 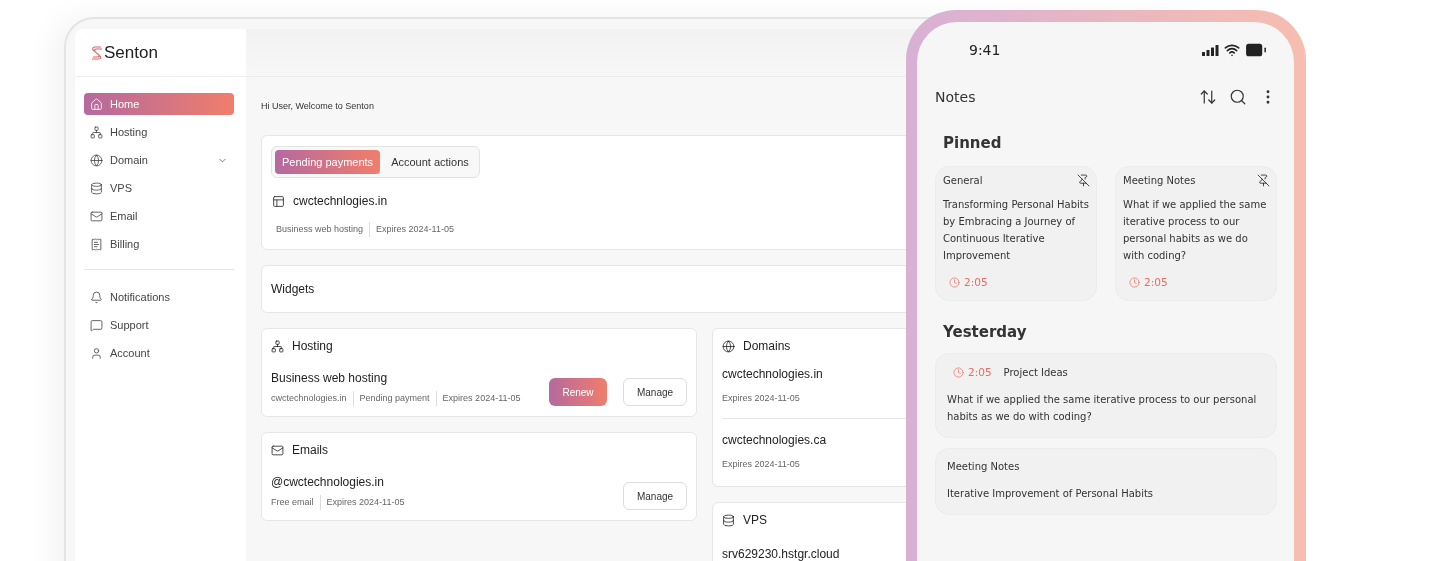 What do you see at coordinates (96, 297) in the screenshot?
I see `bell-icon` at bounding box center [96, 297].